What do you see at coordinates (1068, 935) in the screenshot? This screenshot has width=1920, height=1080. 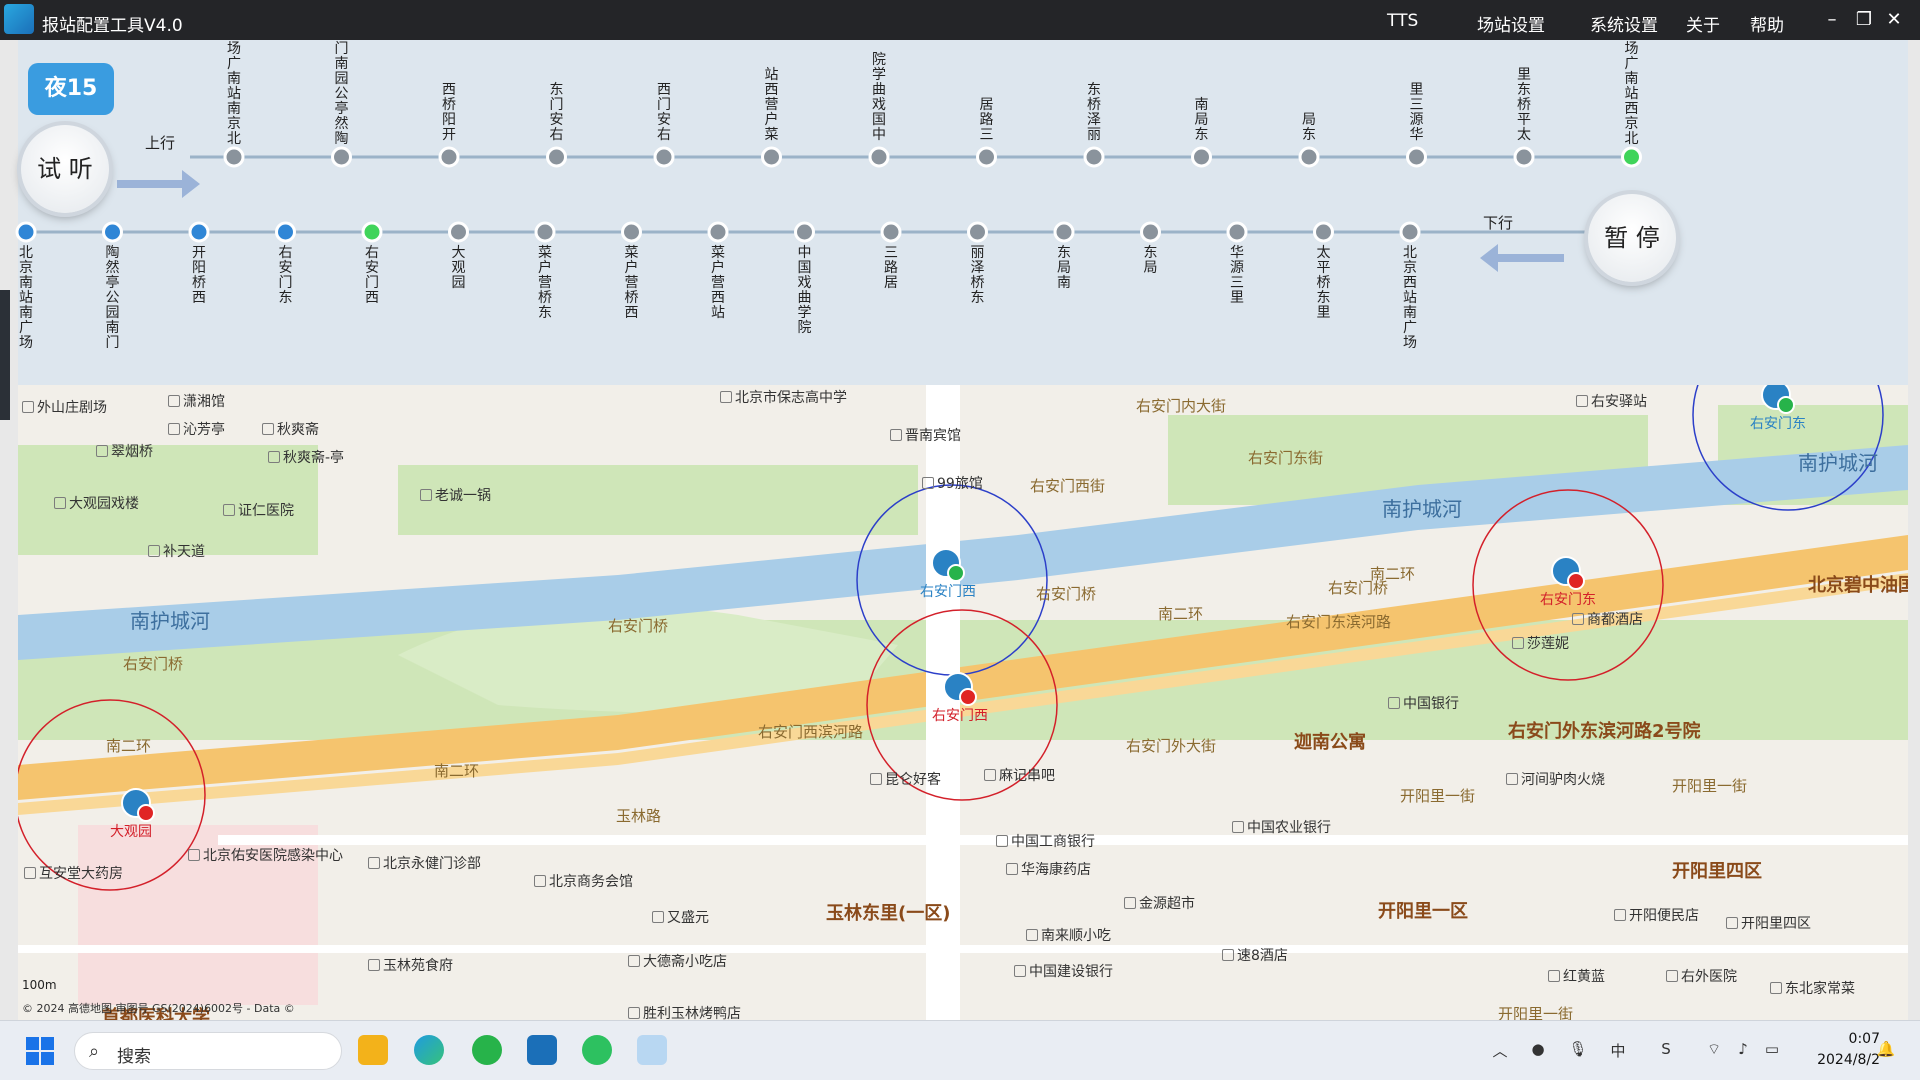 I see `map-label-poi: 南来顺小吃` at bounding box center [1068, 935].